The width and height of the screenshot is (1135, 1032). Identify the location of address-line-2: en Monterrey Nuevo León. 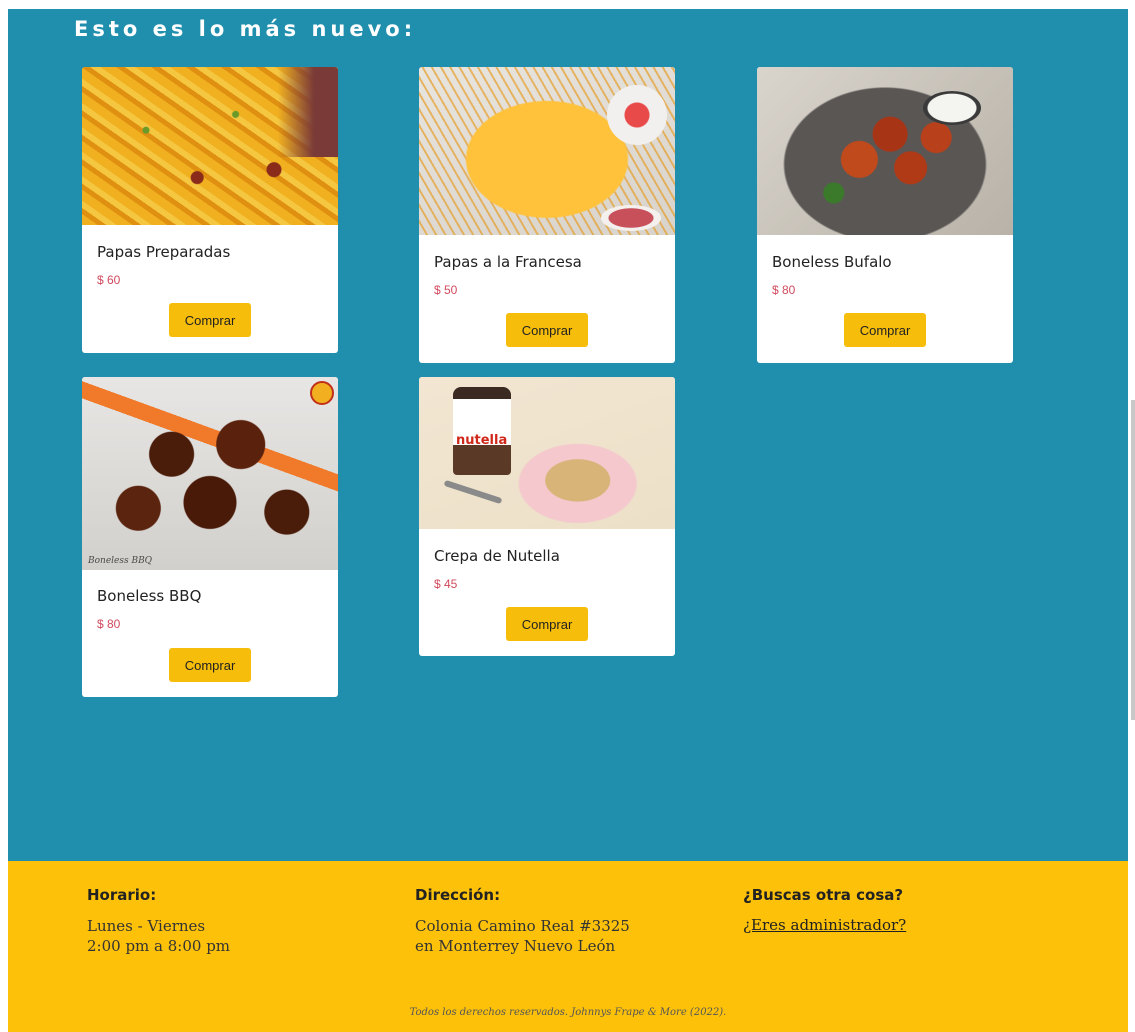
(515, 946).